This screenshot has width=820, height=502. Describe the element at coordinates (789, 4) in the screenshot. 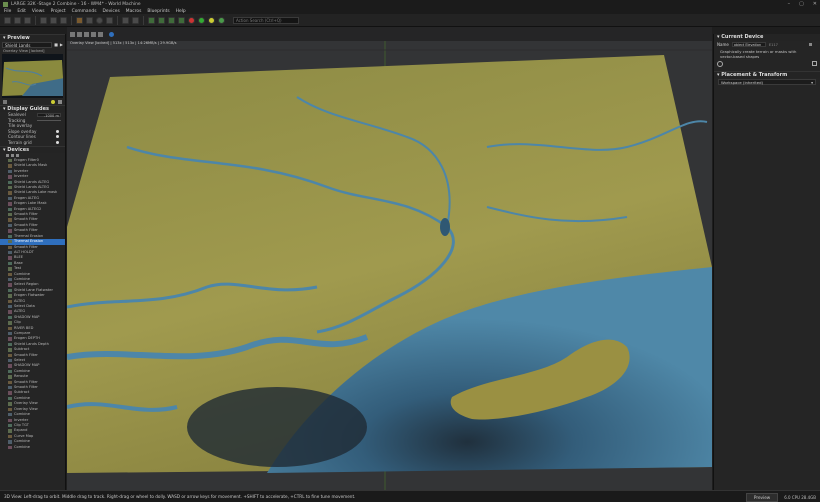

I see `minimize-button: –` at that location.